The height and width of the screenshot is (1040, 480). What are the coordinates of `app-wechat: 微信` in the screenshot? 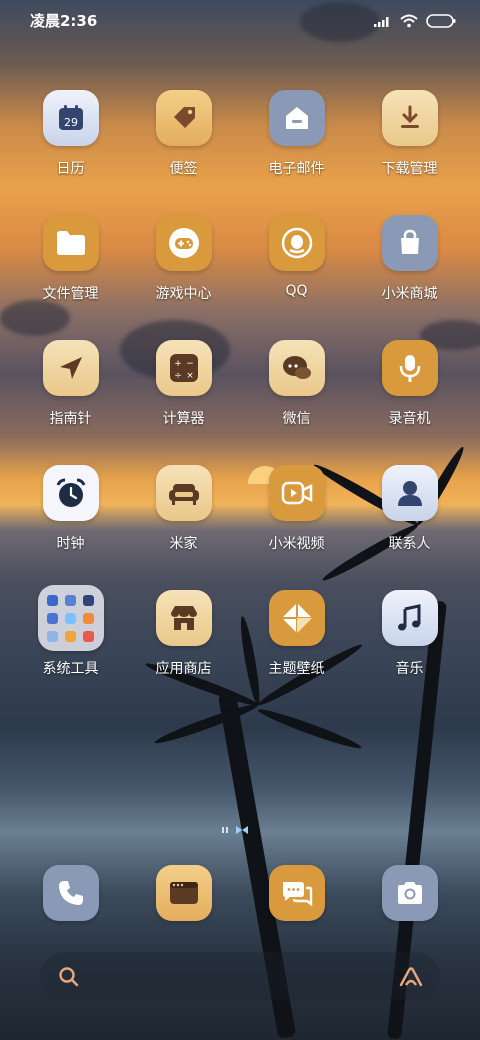 It's located at (296, 400).